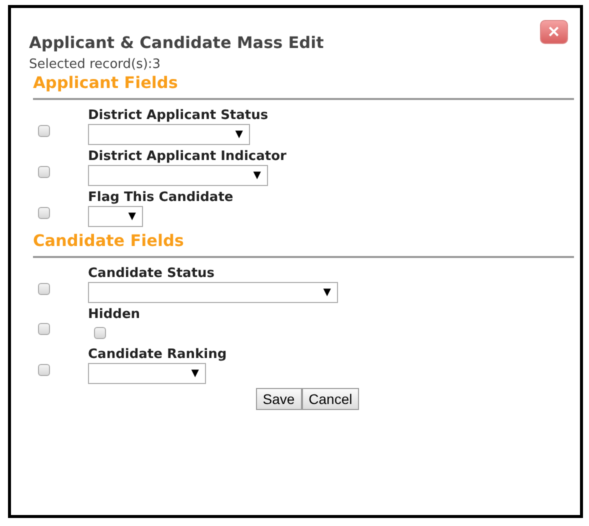 The image size is (589, 526). Describe the element at coordinates (279, 399) in the screenshot. I see `save-button: Save` at that location.